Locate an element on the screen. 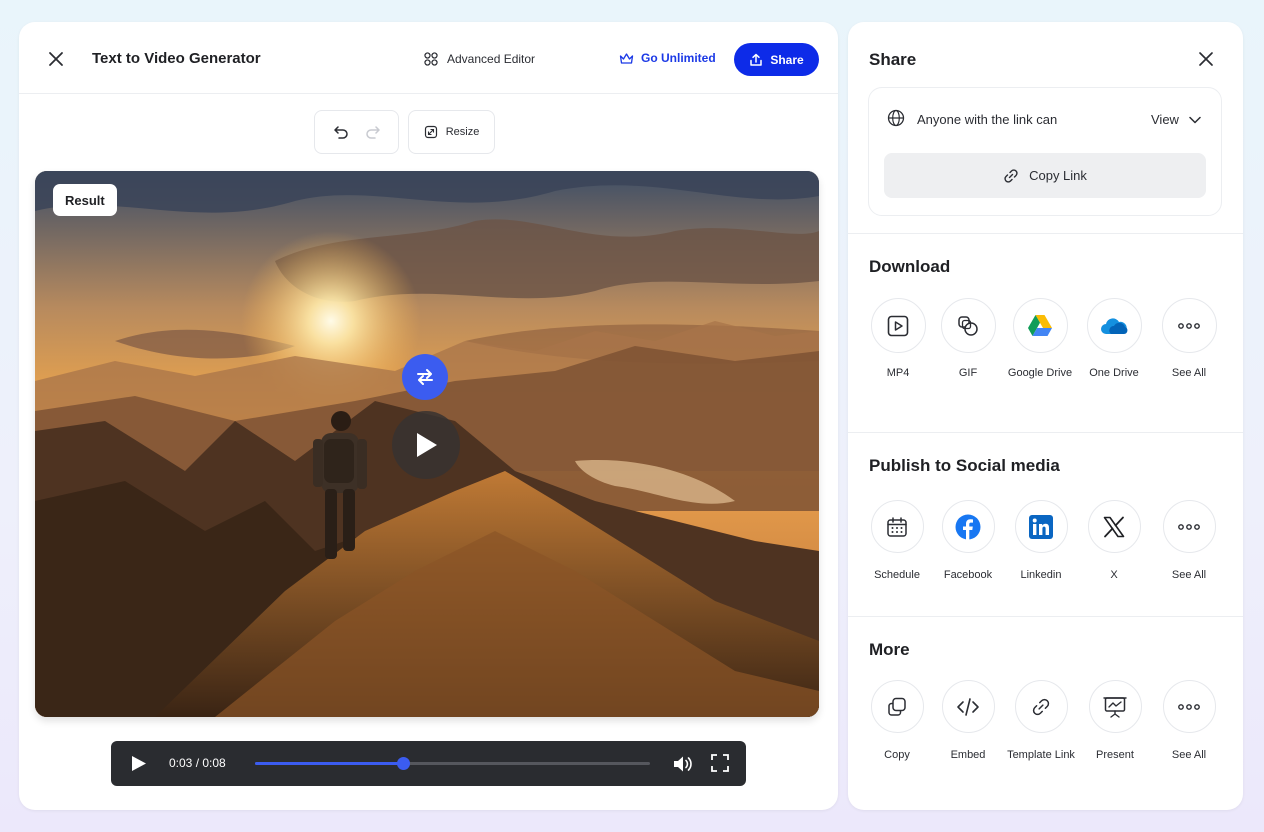 Image resolution: width=1264 pixels, height=832 pixels. social-x-option: X is located at coordinates (1114, 541).